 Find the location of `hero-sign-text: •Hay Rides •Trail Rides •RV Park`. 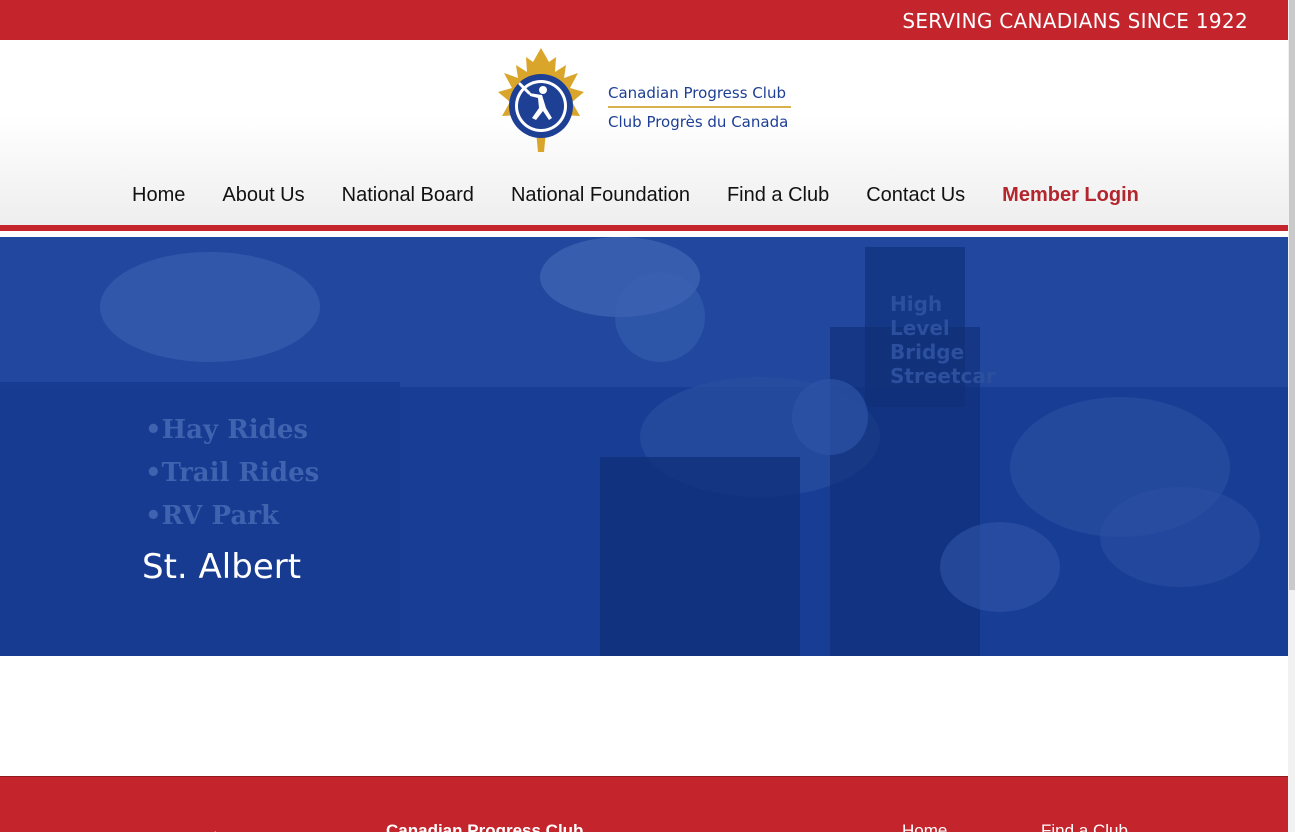

hero-sign-text: •Hay Rides •Trail Rides •RV Park is located at coordinates (232, 473).